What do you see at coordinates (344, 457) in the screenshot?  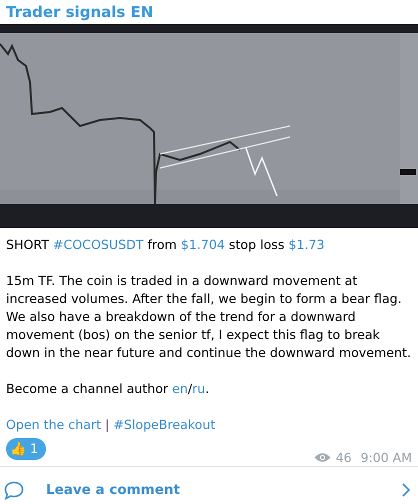 I see `view-count: 46` at bounding box center [344, 457].